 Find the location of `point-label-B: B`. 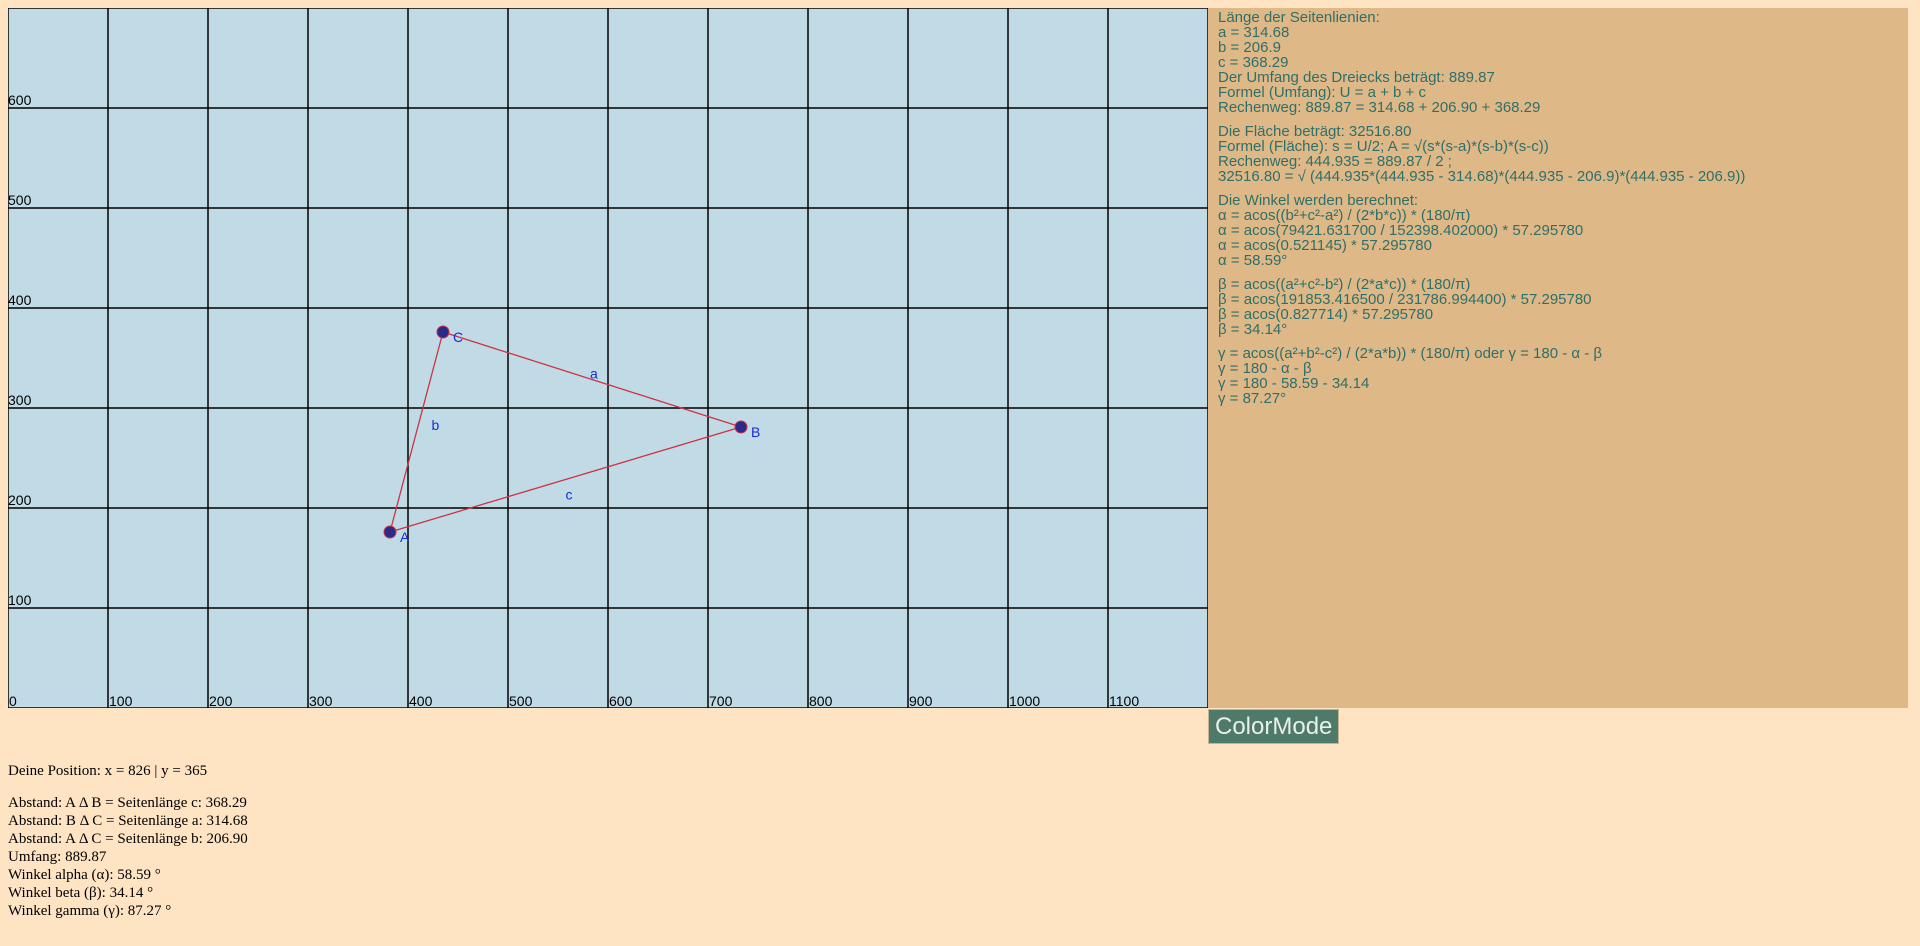

point-label-B: B is located at coordinates (755, 432).